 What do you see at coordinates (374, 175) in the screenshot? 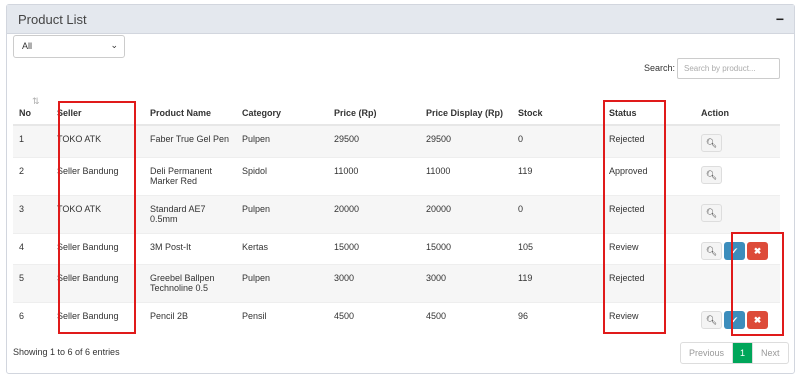
I see `cell-price: 11000` at bounding box center [374, 175].